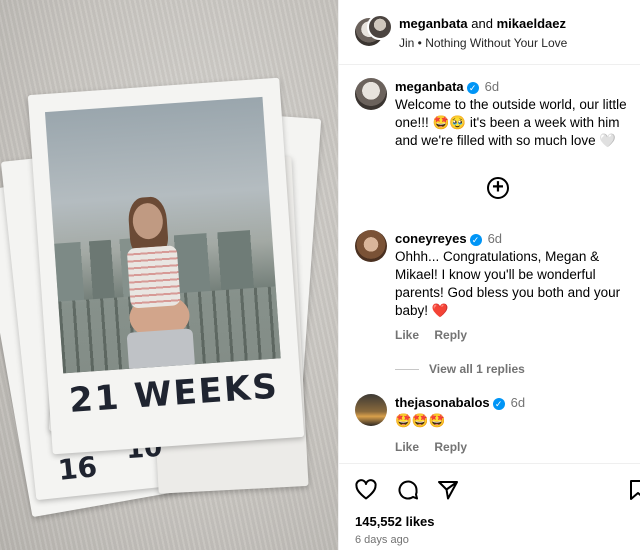  I want to click on polaroid-number: 16, so click(77, 468).